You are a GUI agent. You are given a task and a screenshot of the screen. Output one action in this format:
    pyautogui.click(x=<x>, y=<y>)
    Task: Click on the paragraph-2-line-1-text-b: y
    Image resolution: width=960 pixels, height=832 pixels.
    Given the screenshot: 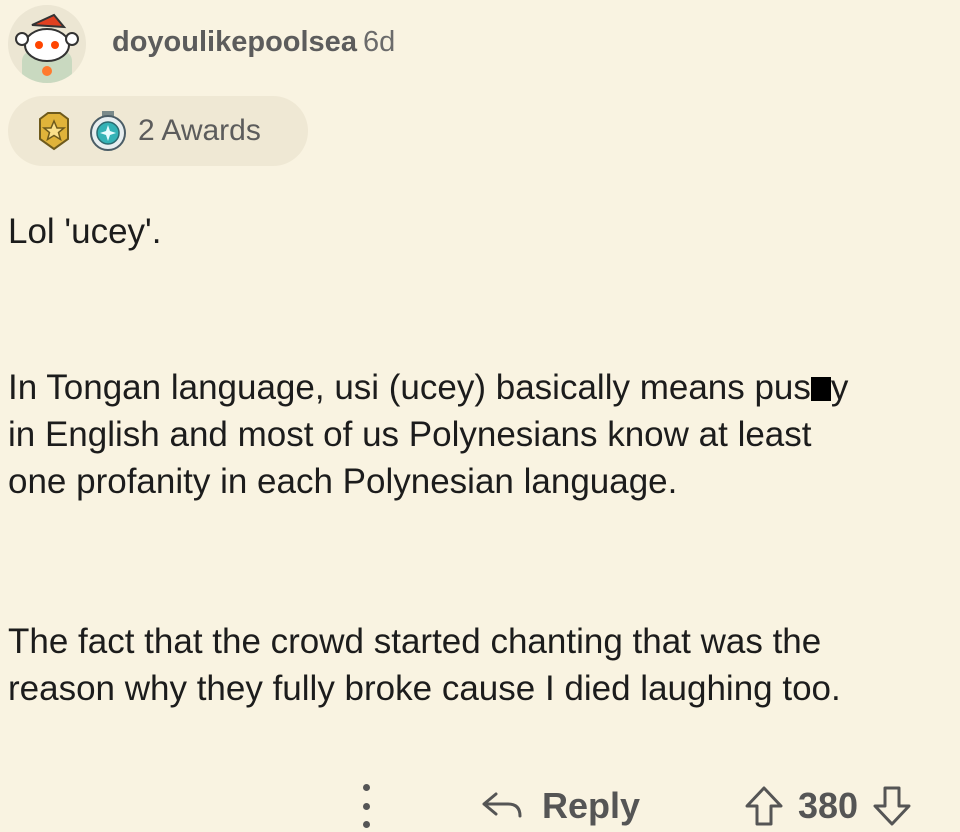 What is the action you would take?
    pyautogui.click(x=839, y=387)
    